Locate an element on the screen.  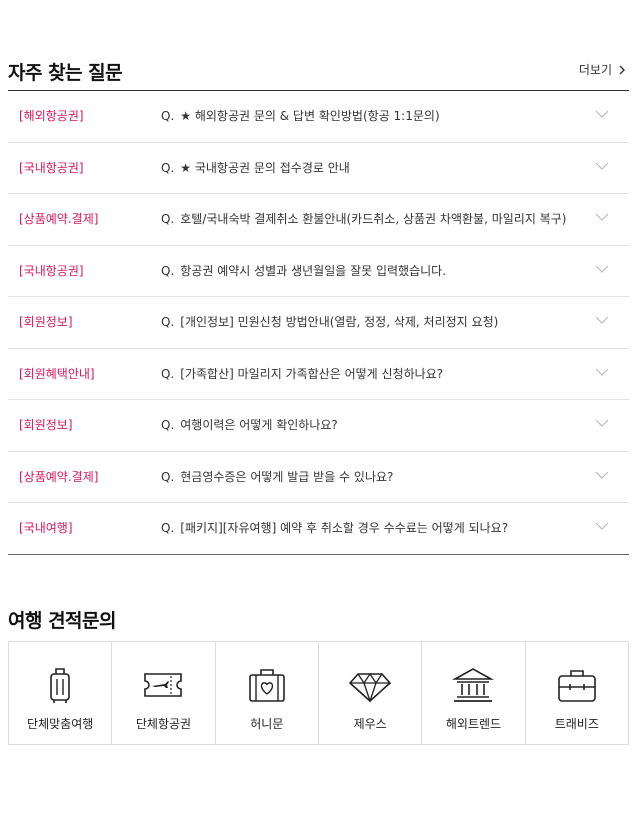
quote-item: 해외트렌드 is located at coordinates (474, 693).